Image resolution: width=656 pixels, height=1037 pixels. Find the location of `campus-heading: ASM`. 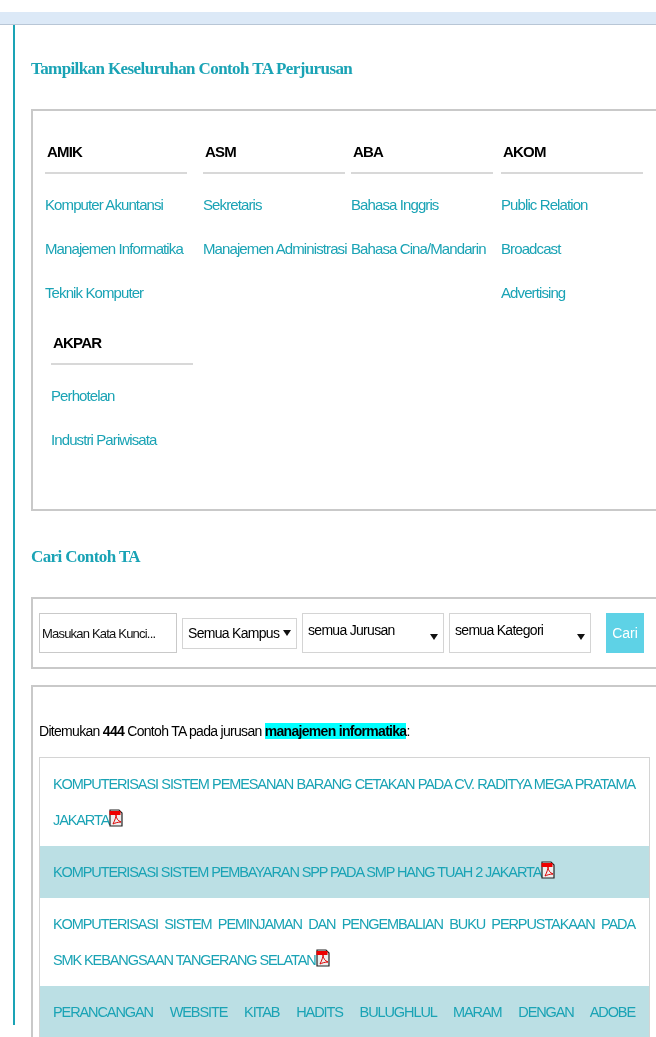

campus-heading: ASM is located at coordinates (274, 153).